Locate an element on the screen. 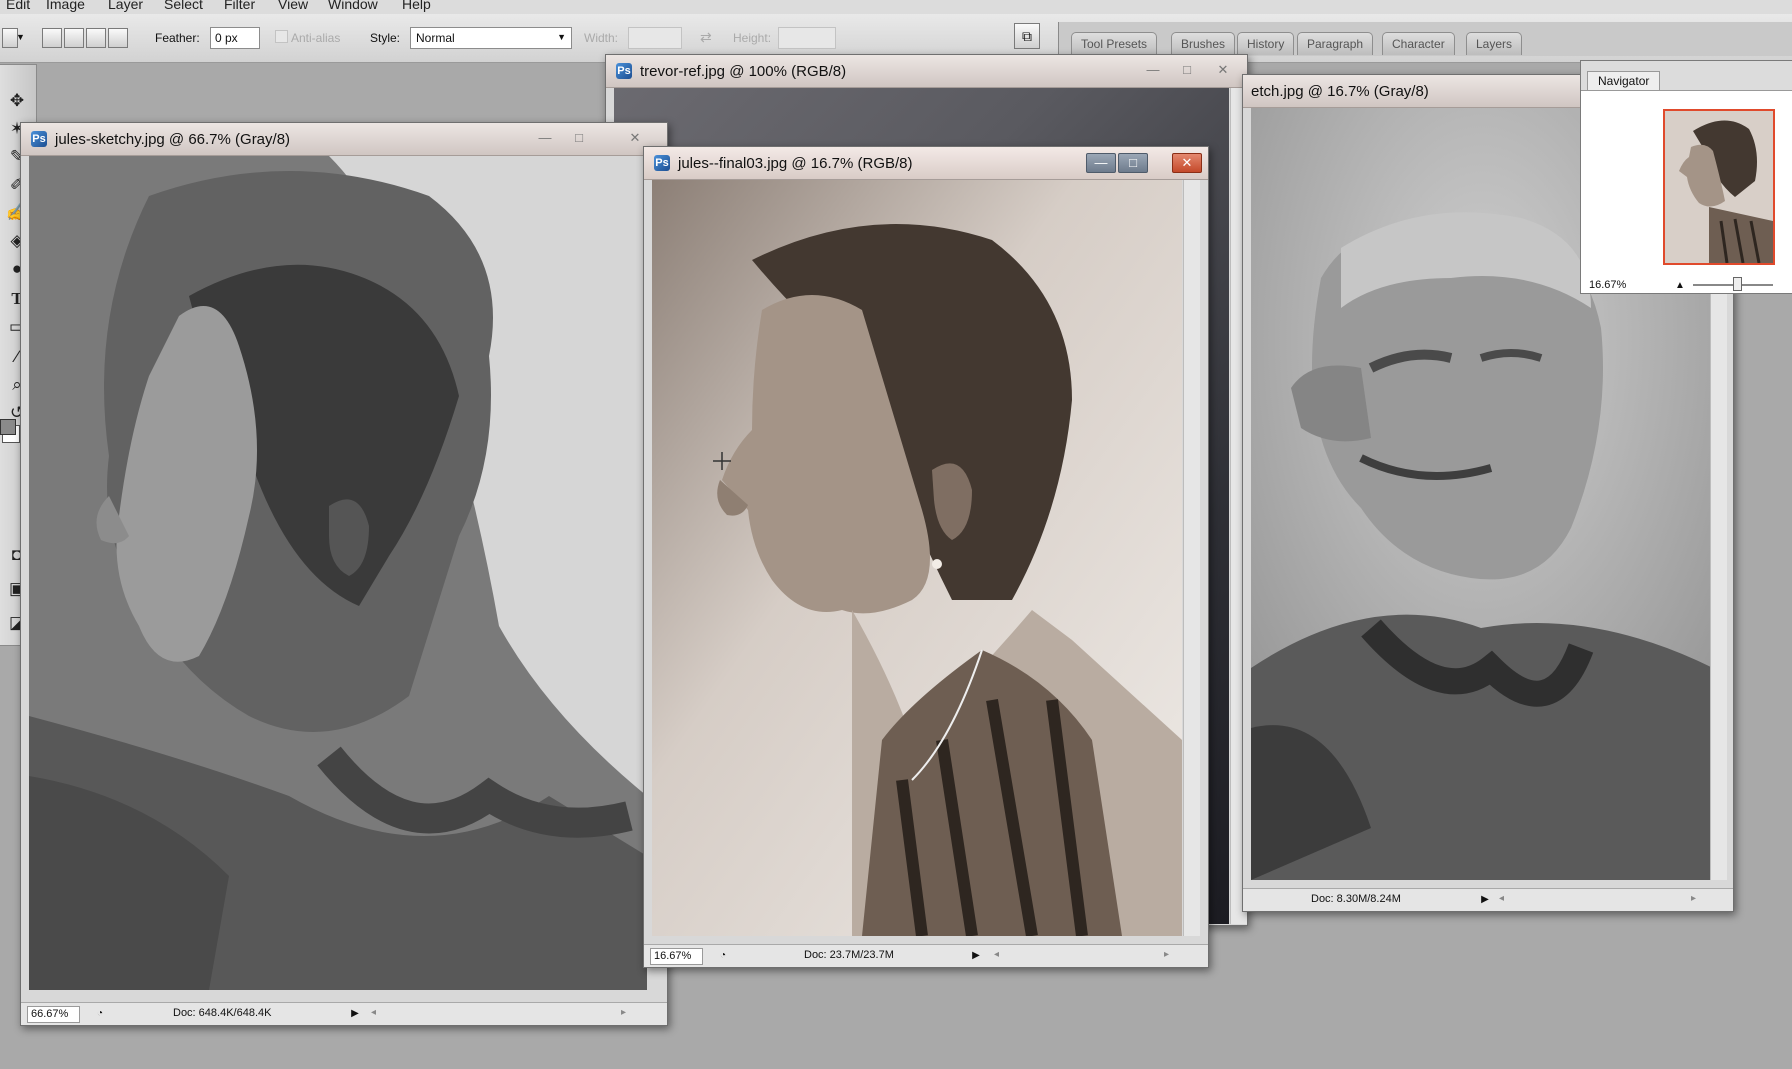 This screenshot has height=1069, width=1792. style-value: Normal is located at coordinates (435, 38).